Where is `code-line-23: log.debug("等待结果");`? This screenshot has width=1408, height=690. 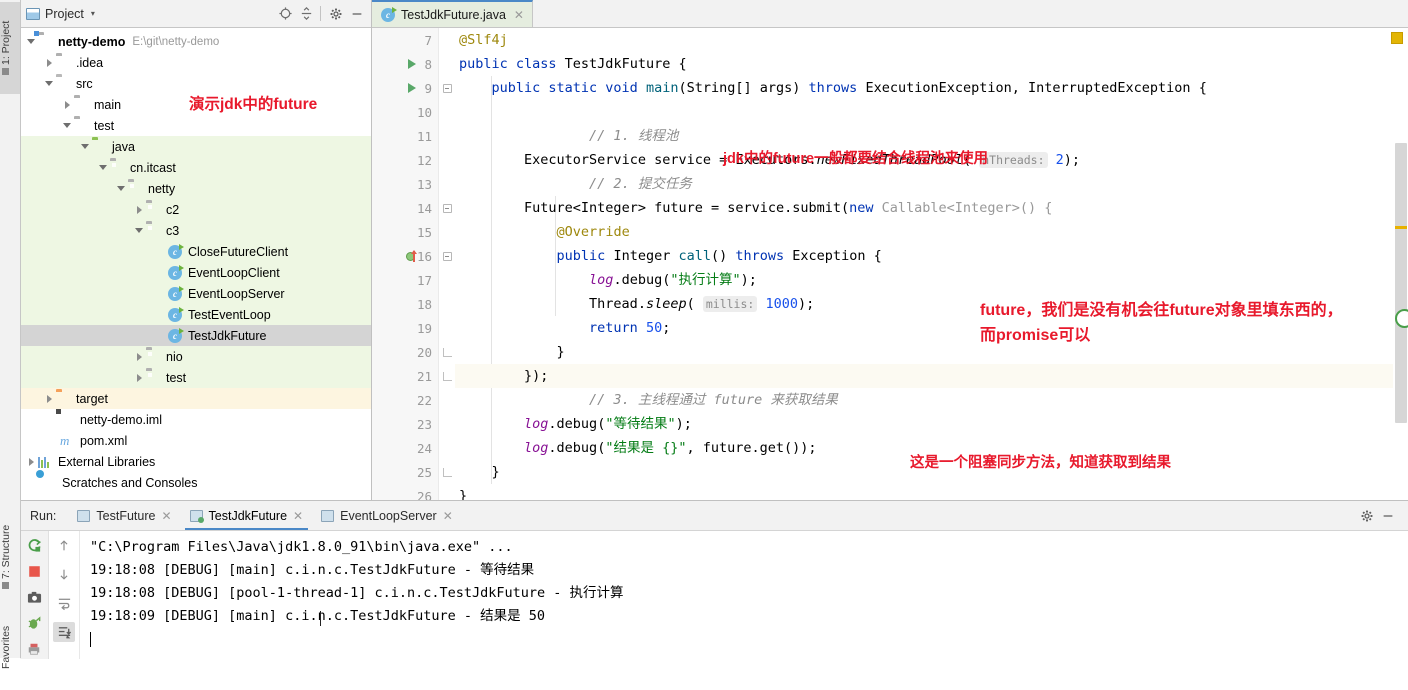
code-line-23: log.debug("等待结果"); is located at coordinates (924, 424).